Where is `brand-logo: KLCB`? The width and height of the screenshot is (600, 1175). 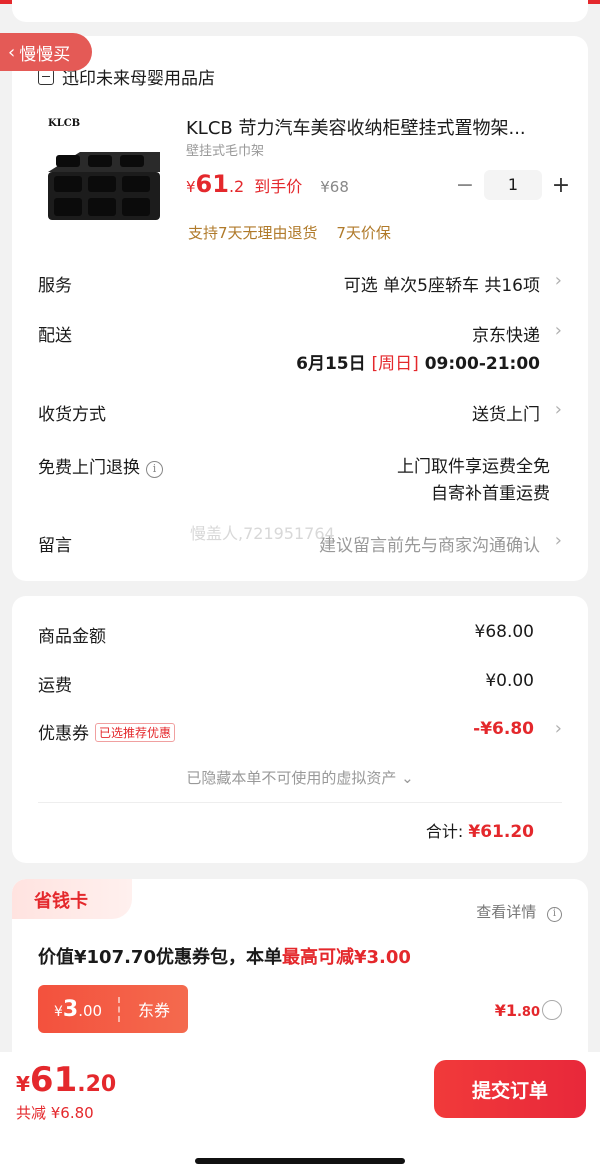
brand-logo: KLCB is located at coordinates (64, 123).